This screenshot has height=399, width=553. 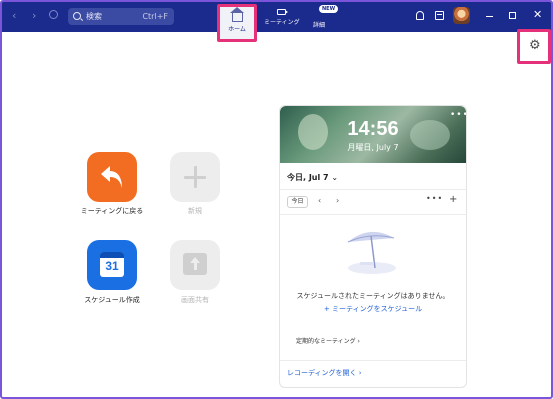 What do you see at coordinates (195, 300) in the screenshot?
I see `share-screen-label: 画面共有` at bounding box center [195, 300].